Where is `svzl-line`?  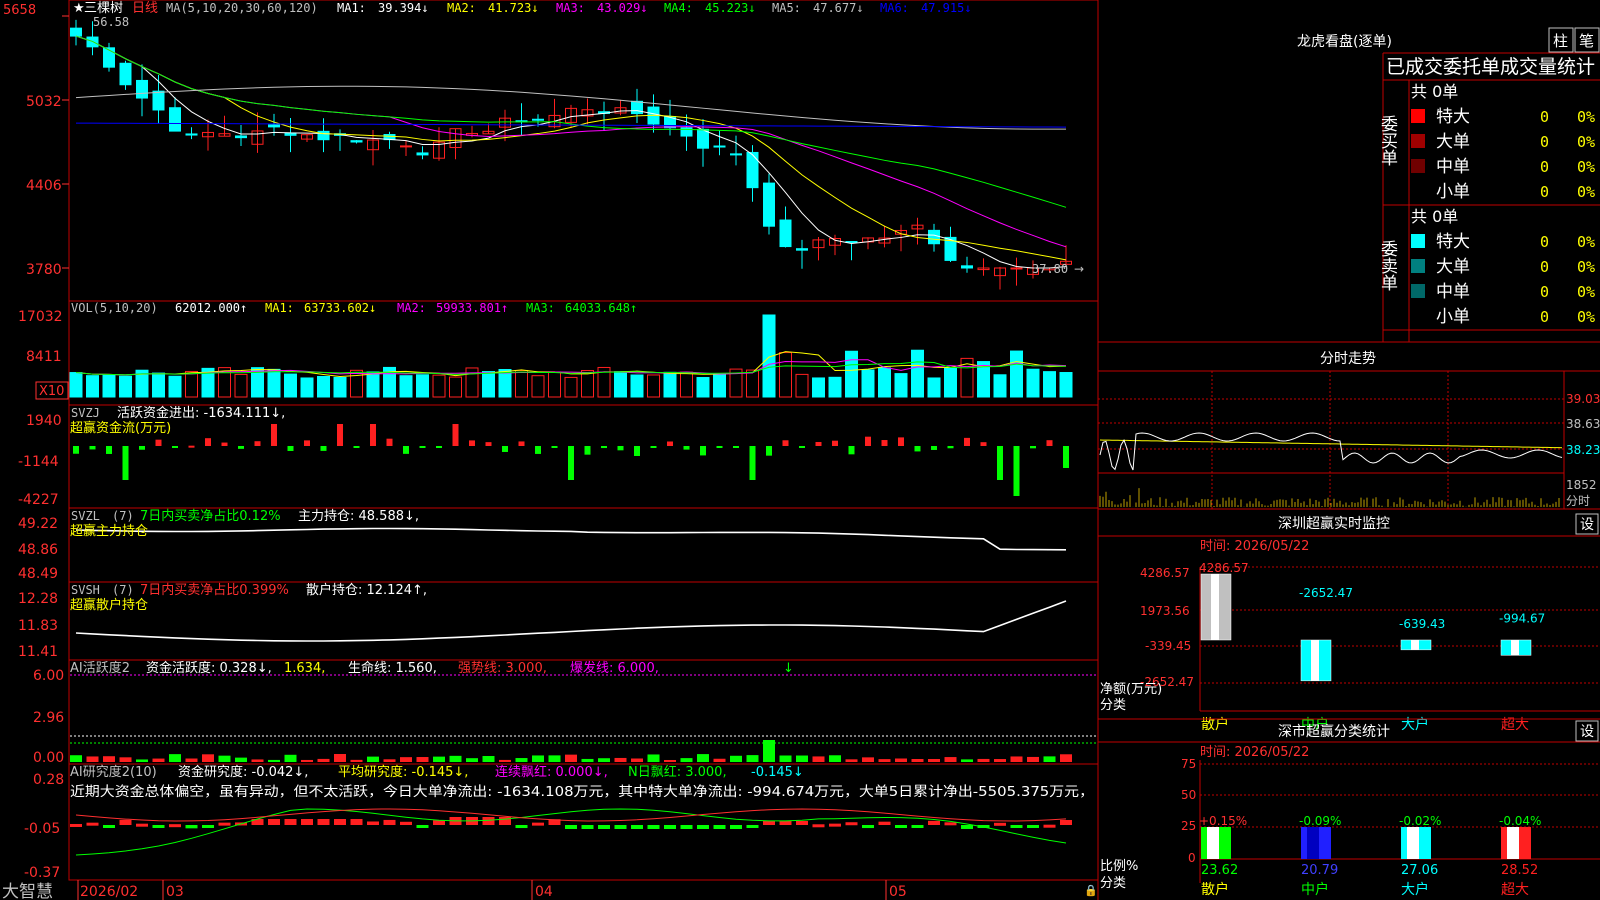 svzl-line is located at coordinates (571, 539).